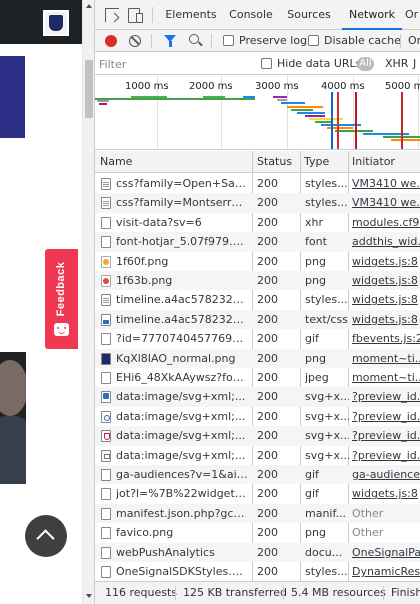 The height and width of the screenshot is (604, 420). I want to click on tab-sources: Sources, so click(309, 15).